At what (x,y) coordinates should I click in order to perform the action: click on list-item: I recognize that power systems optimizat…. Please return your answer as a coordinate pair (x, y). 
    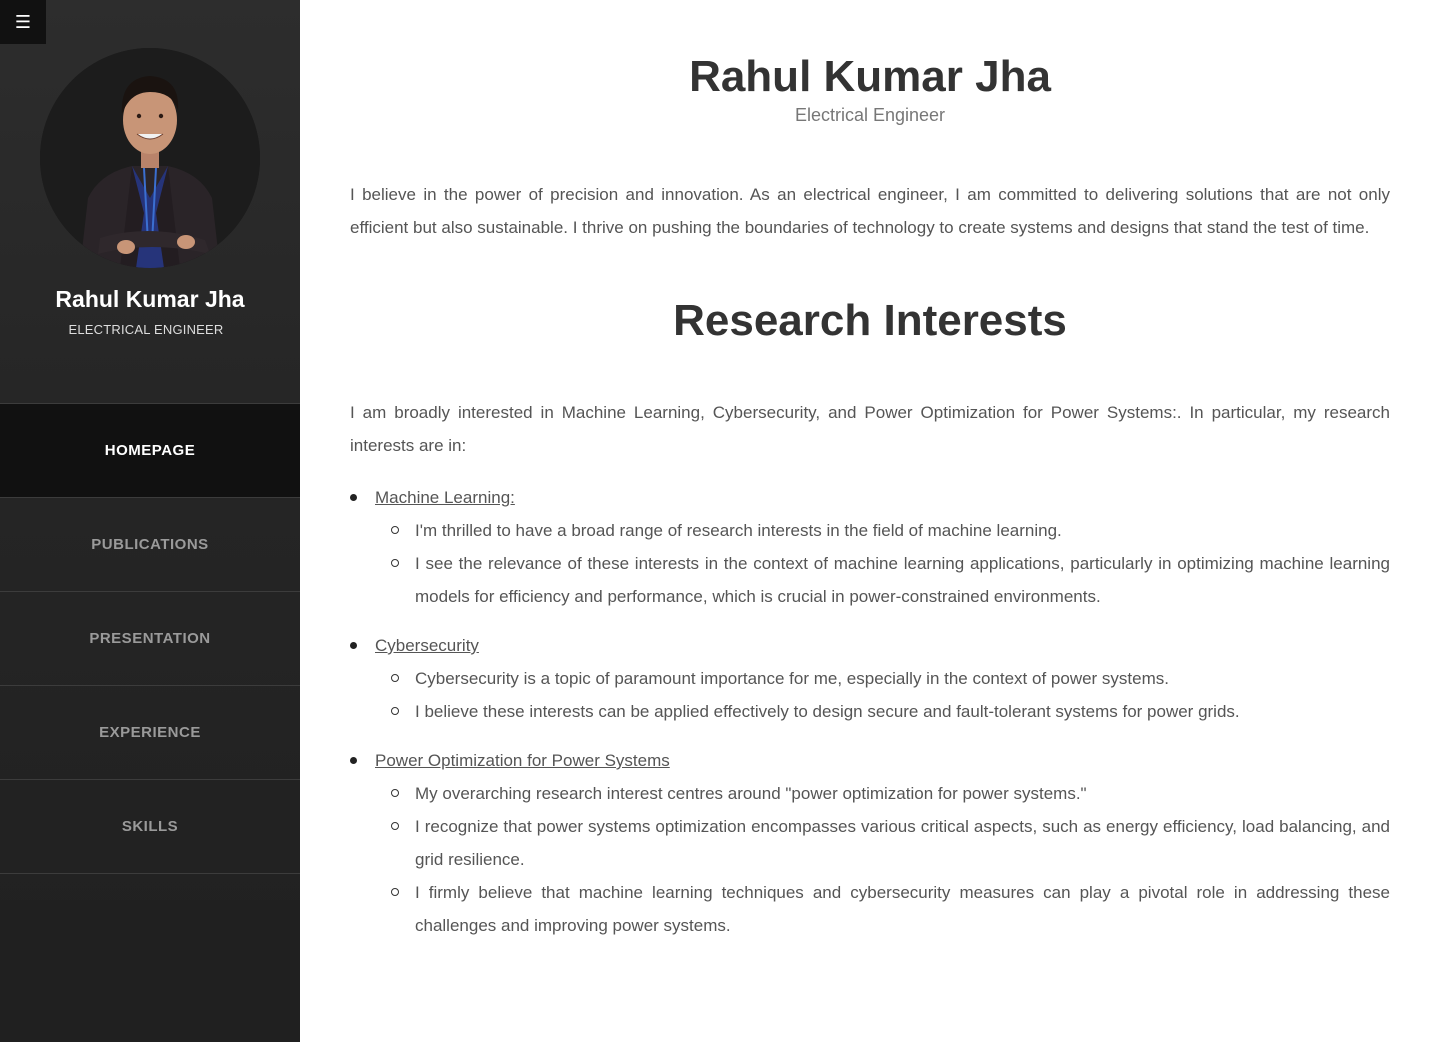
    Looking at the image, I should click on (890, 843).